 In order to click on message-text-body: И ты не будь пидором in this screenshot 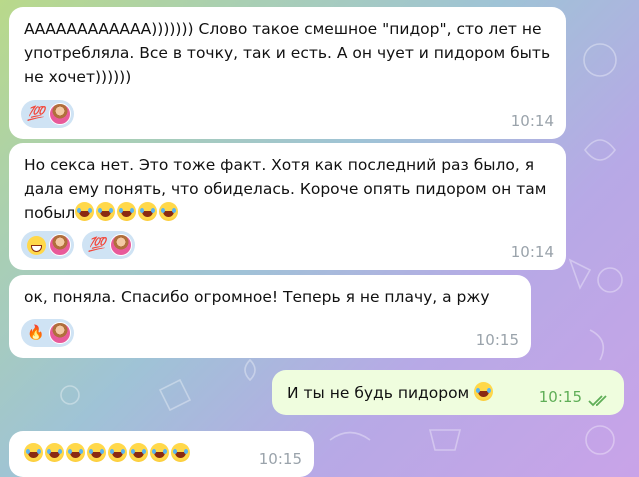, I will do `click(378, 393)`.